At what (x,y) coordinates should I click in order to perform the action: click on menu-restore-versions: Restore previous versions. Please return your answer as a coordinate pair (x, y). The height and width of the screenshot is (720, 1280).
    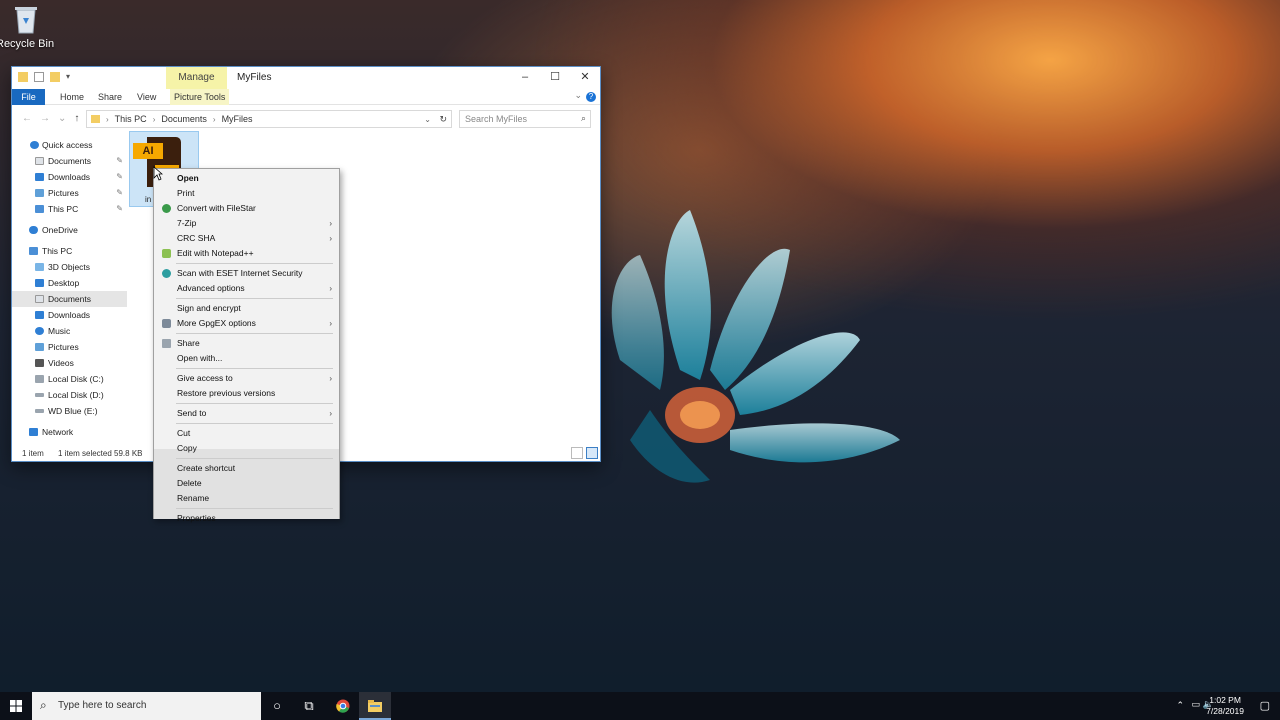
    Looking at the image, I should click on (246, 393).